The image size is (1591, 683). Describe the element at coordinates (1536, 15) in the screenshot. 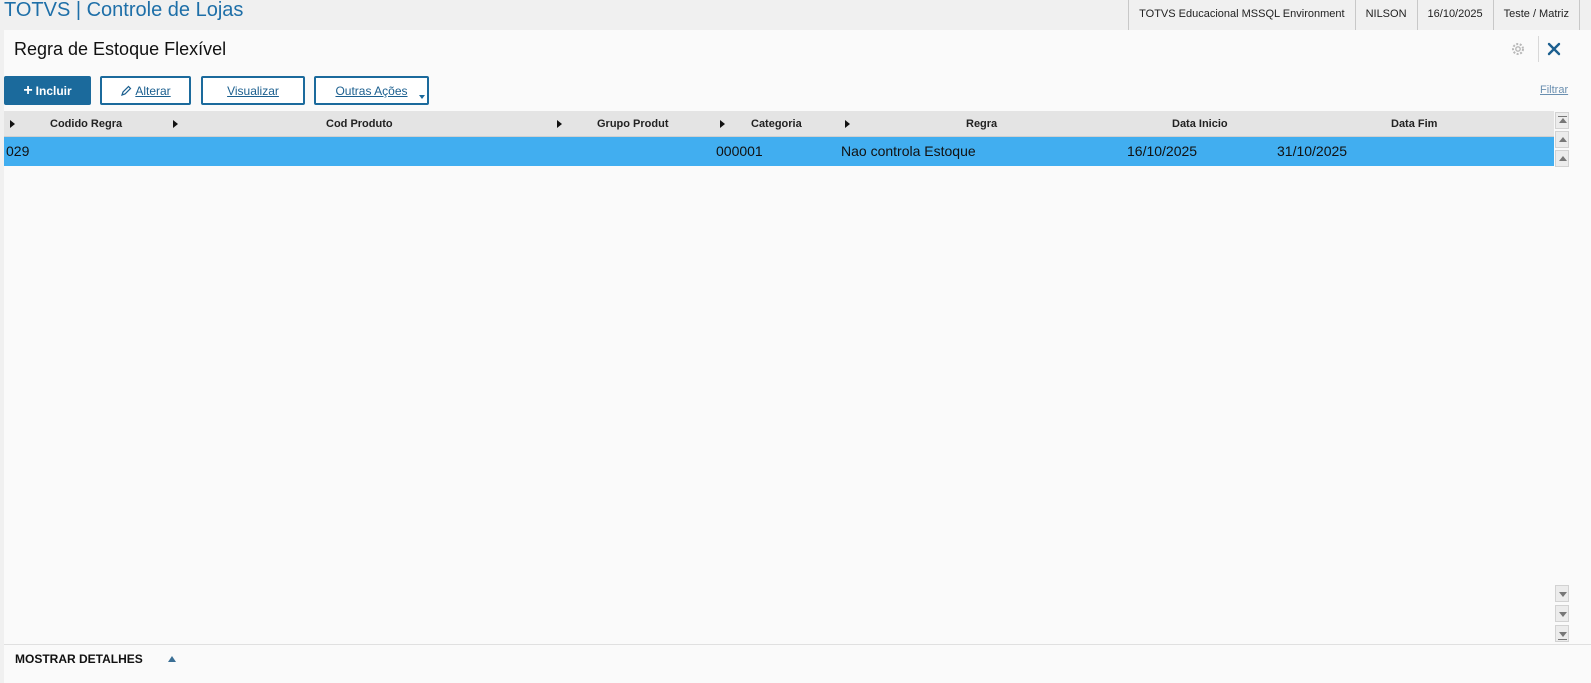

I see `branch-label: Teste / Matriz` at that location.